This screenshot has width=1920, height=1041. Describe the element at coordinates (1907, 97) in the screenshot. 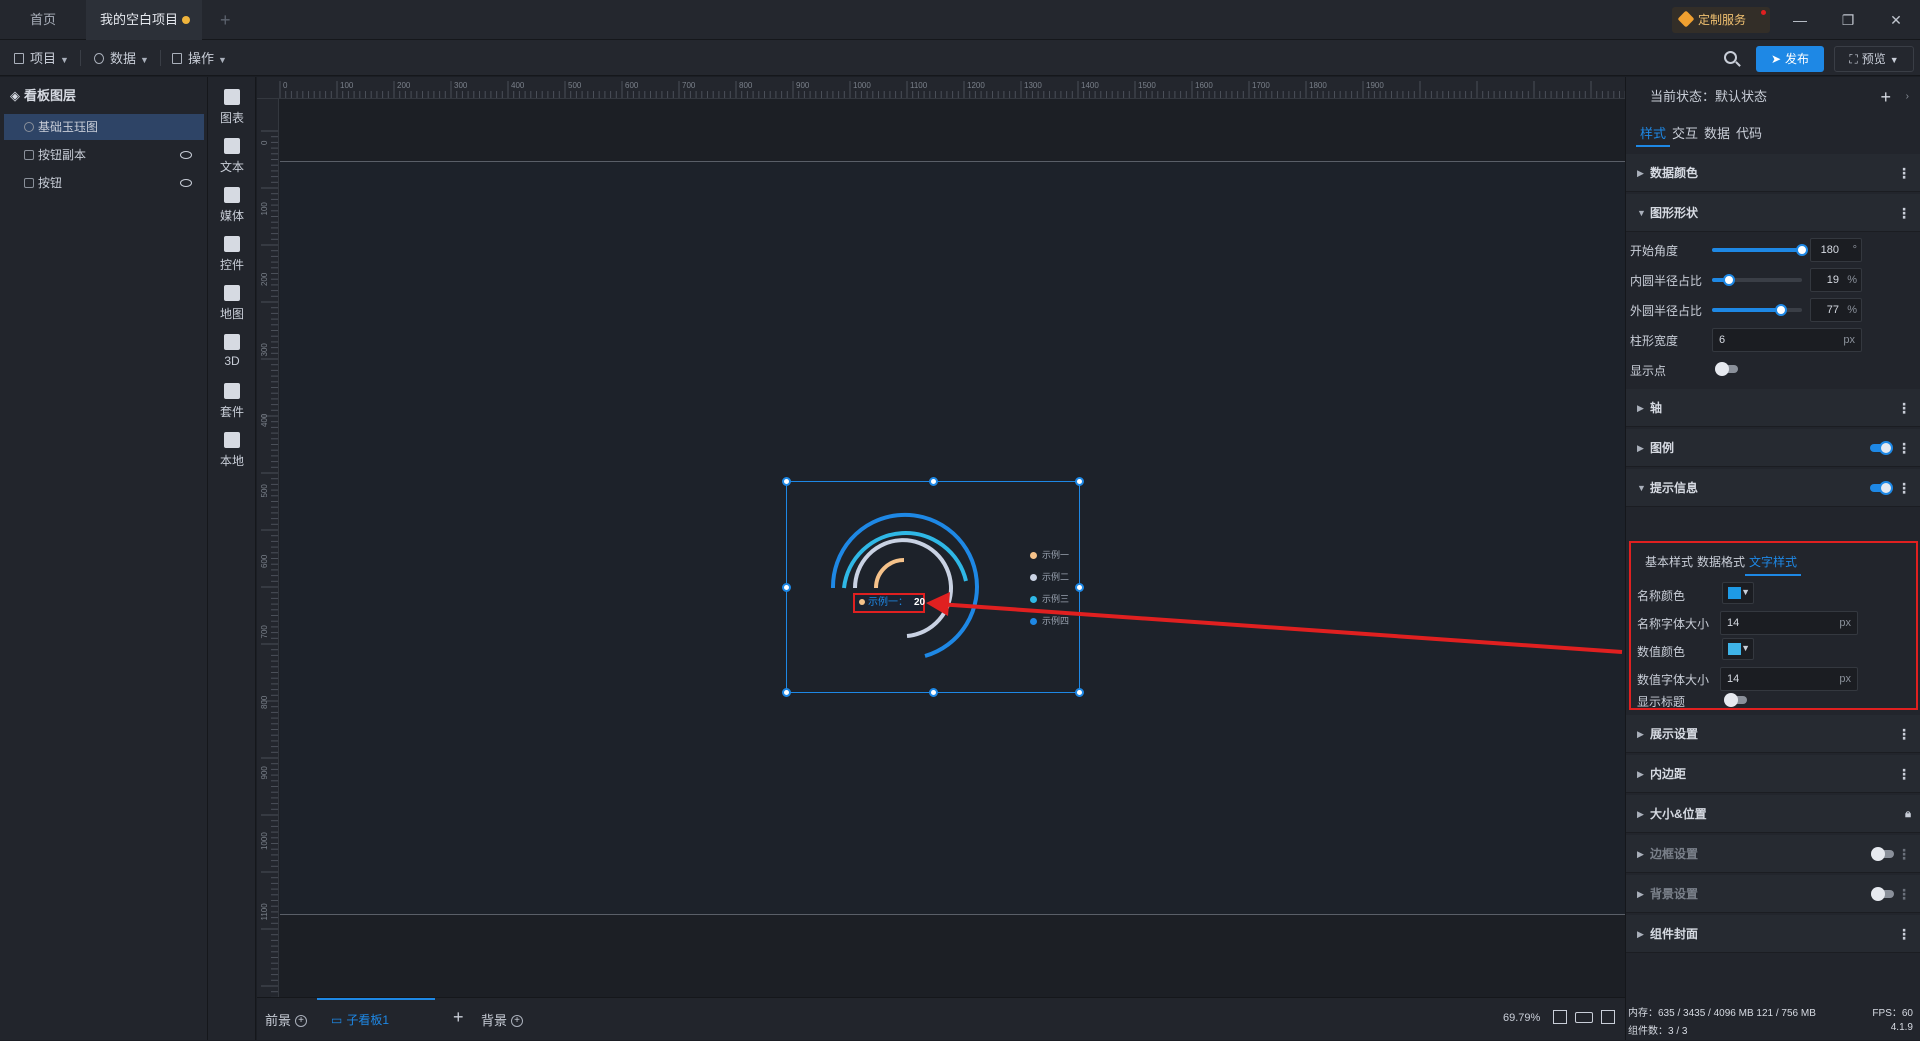

I see `chevron-right-icon: ›` at that location.